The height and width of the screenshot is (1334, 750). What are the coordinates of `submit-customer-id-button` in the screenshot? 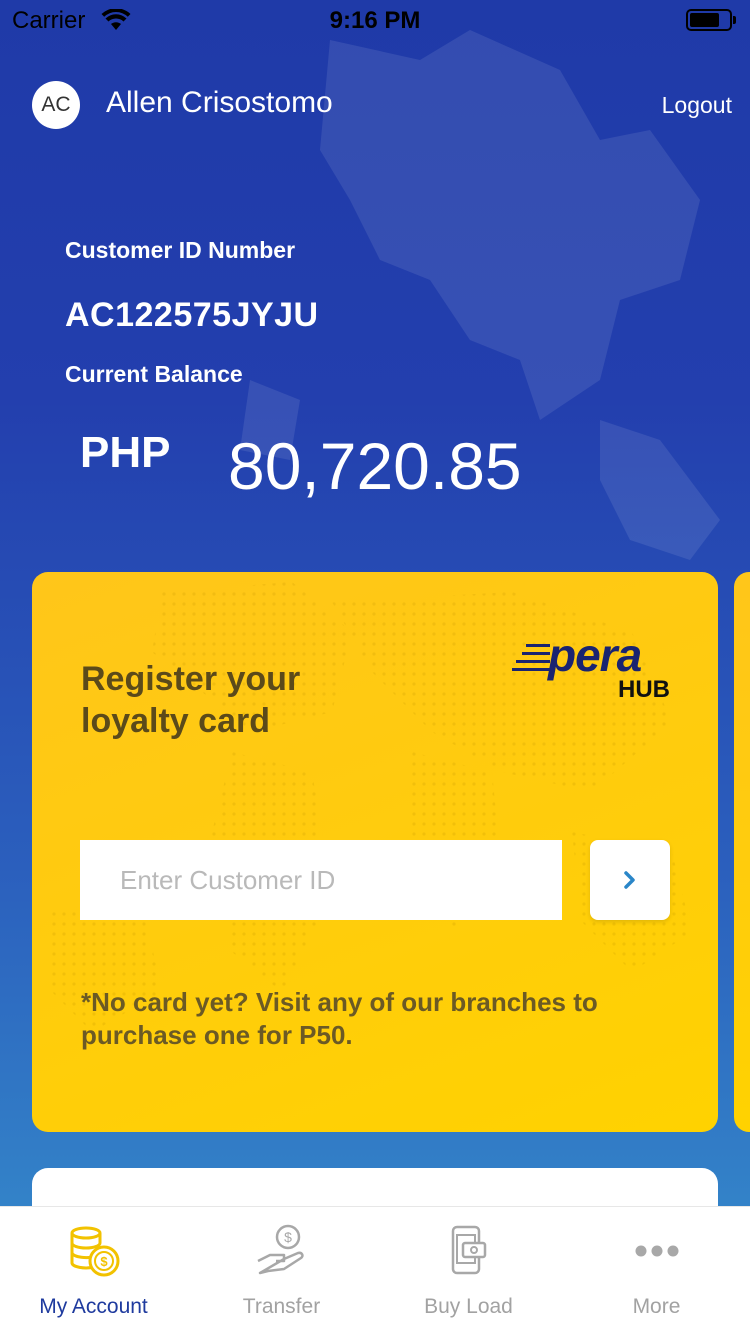 It's located at (630, 880).